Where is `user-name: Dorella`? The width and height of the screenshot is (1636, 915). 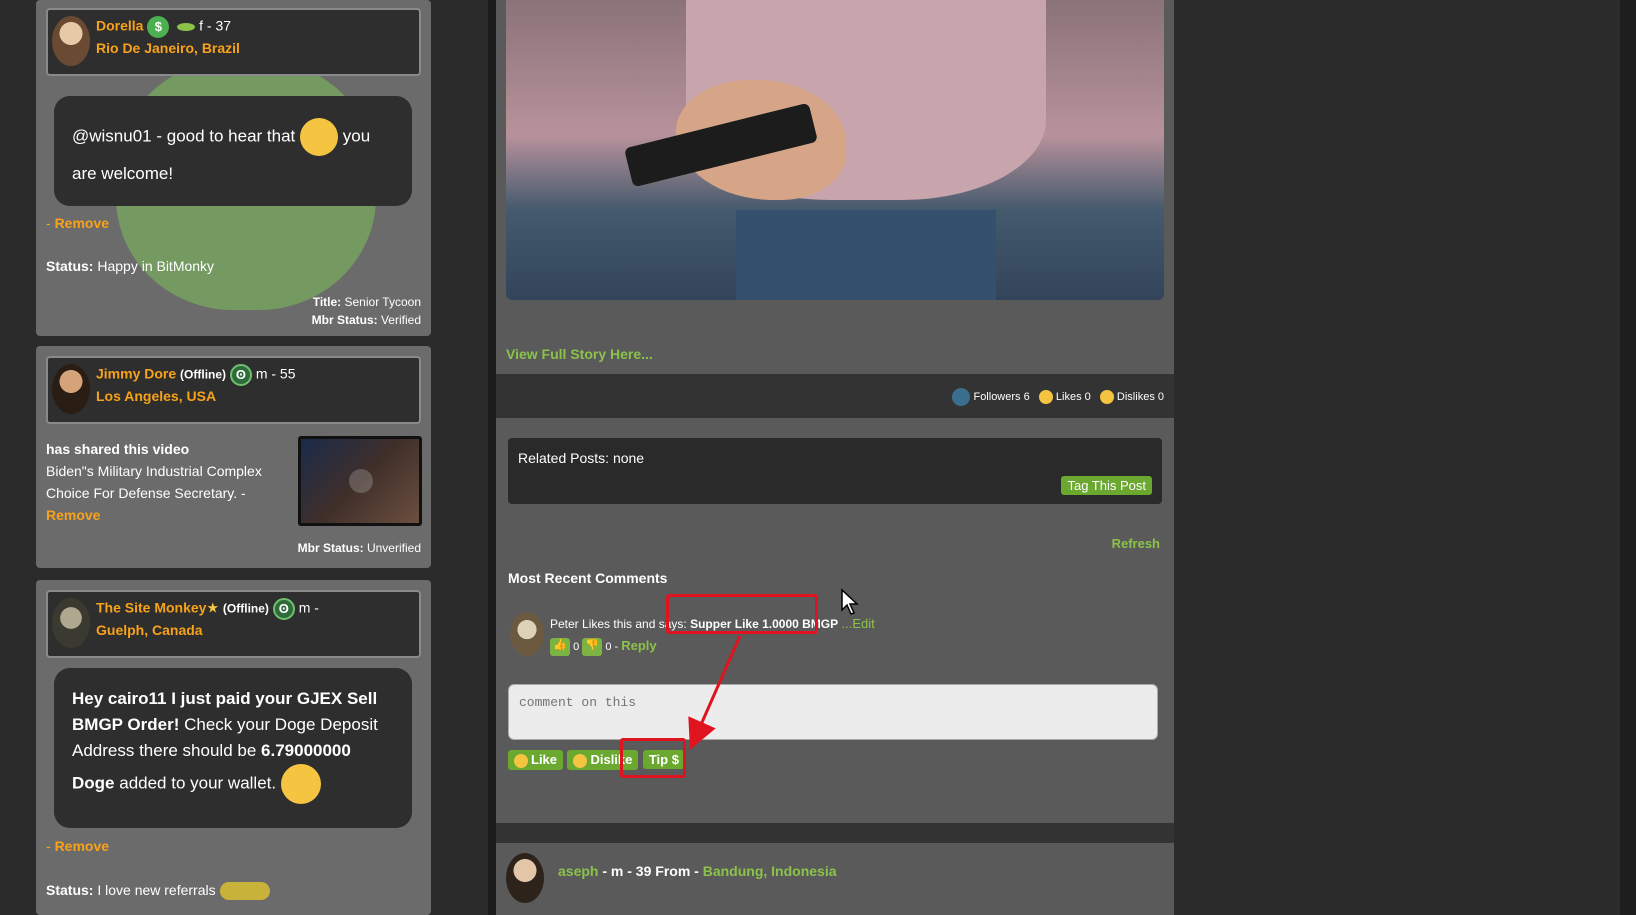 user-name: Dorella is located at coordinates (119, 26).